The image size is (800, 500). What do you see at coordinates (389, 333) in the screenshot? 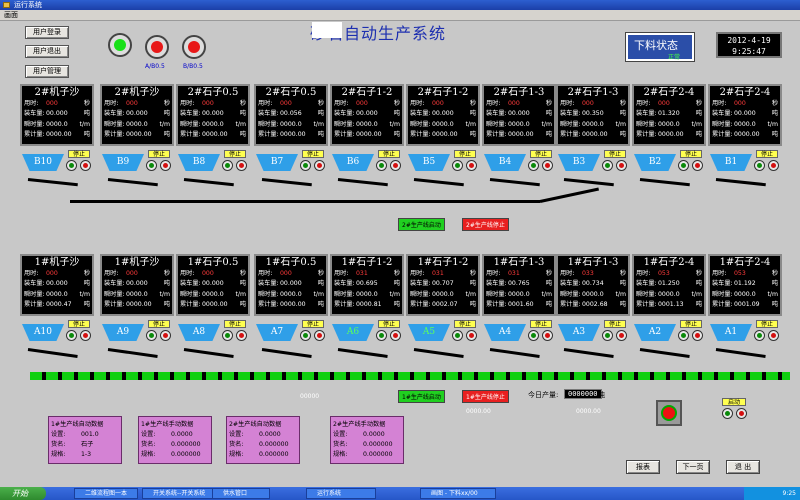
I see `bottom-run-control-5: 停止` at bounding box center [389, 333].